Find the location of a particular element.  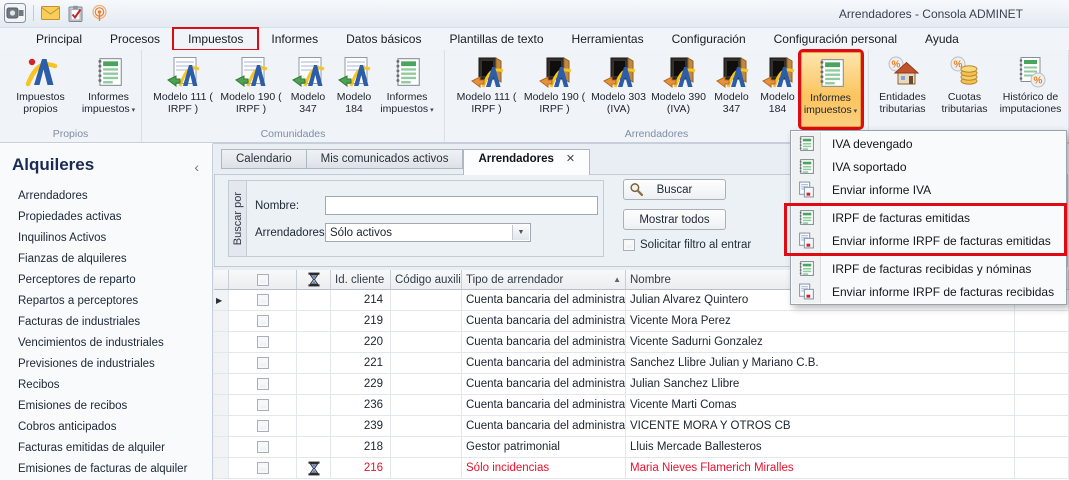

menu-item-irpf-de-facturas-emitidas: IRPF de facturas emitidas is located at coordinates (928, 217).